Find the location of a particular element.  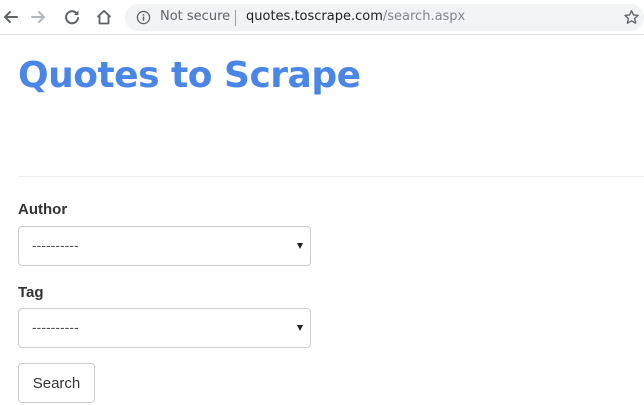

star-icon is located at coordinates (631, 17).